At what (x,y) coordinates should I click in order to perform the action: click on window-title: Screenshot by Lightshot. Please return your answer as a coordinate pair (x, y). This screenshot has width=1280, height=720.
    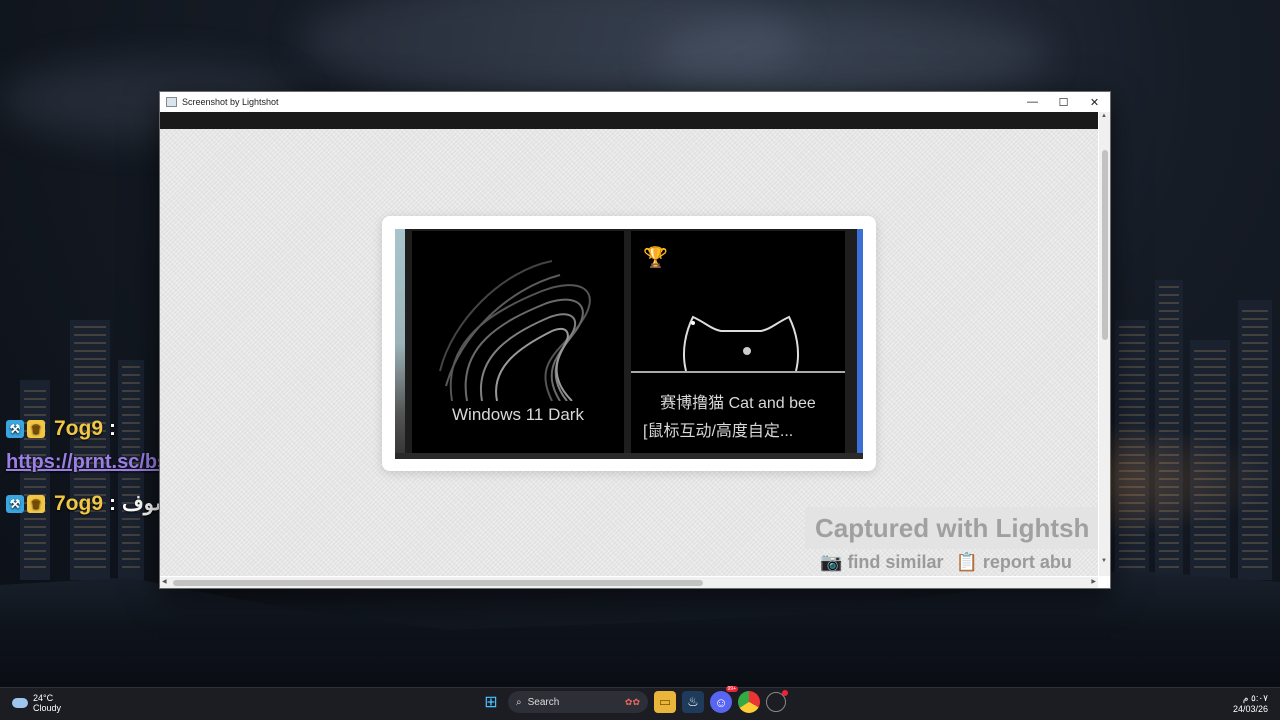
    Looking at the image, I should click on (230, 102).